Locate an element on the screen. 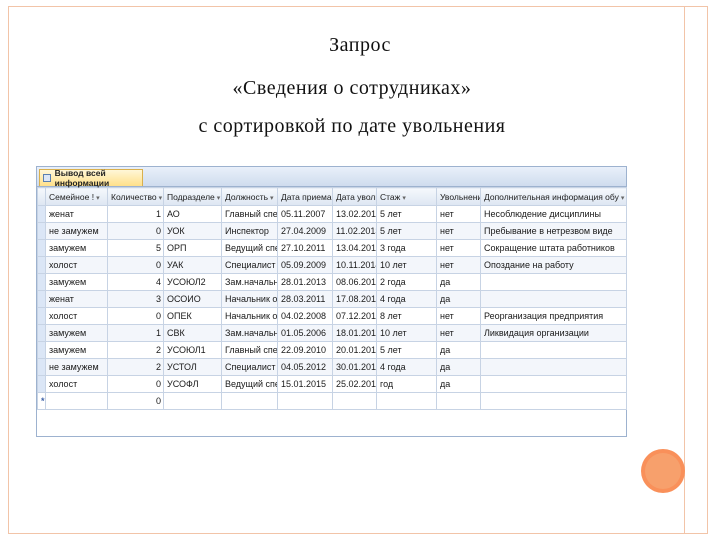 This screenshot has height=540, width=720. table-cell: 05.09.2009 is located at coordinates (305, 265).